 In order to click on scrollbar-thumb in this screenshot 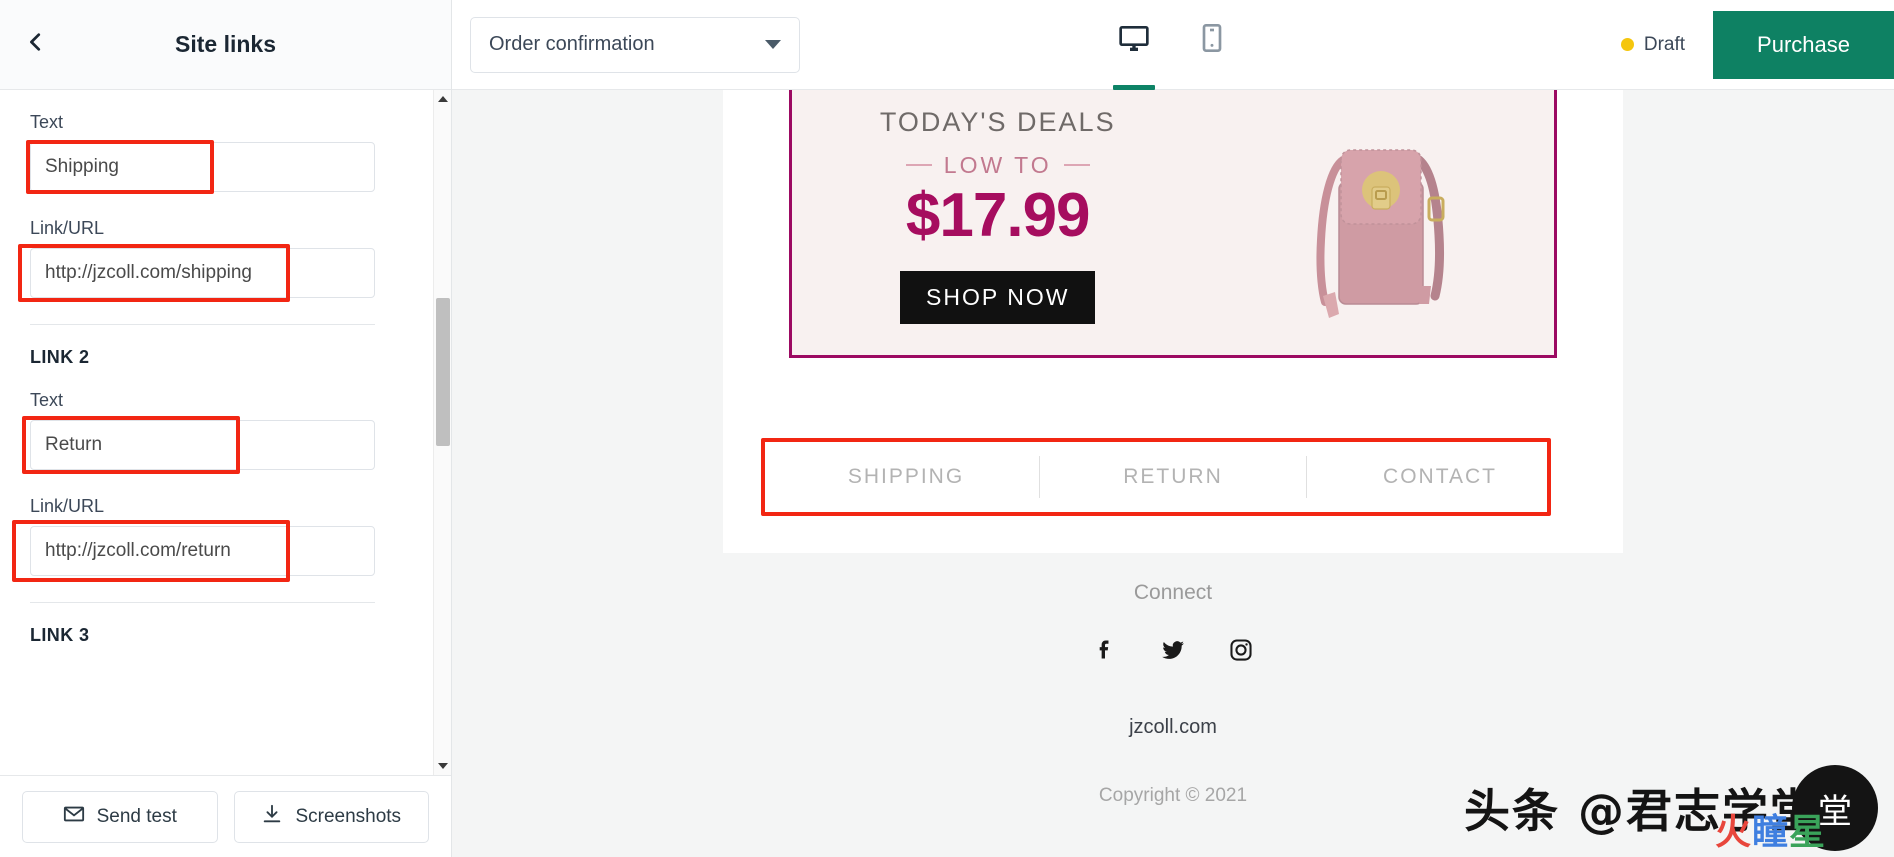, I will do `click(443, 372)`.